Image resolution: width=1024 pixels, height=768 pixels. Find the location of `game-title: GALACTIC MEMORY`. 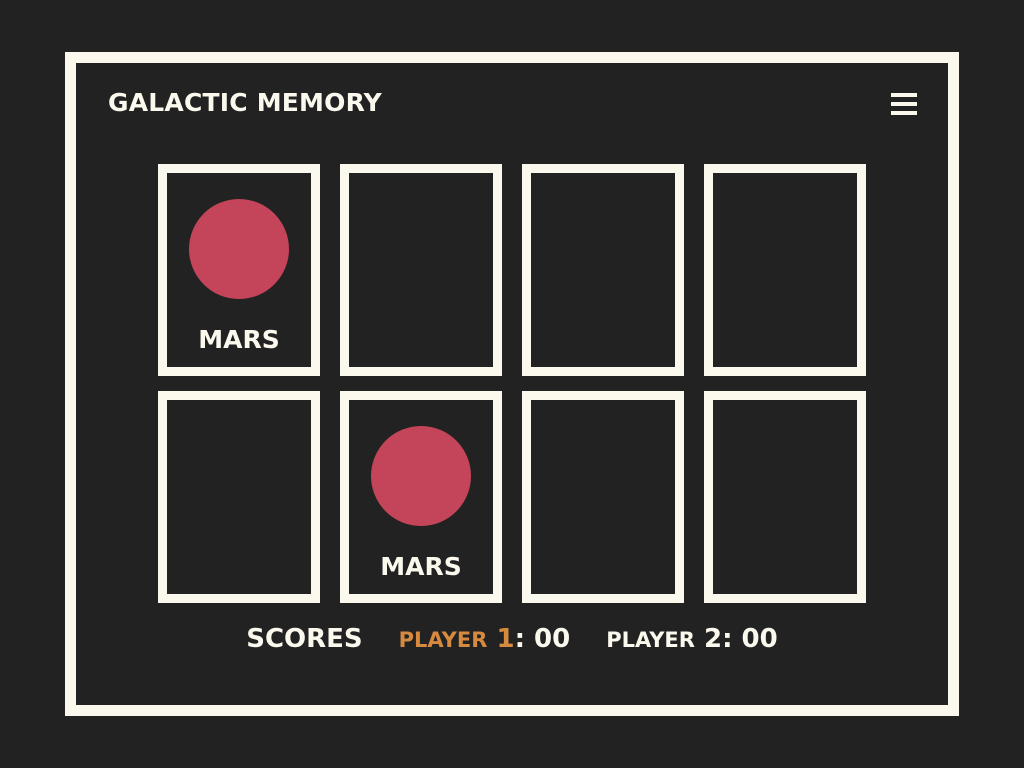

game-title: GALACTIC MEMORY is located at coordinates (245, 102).